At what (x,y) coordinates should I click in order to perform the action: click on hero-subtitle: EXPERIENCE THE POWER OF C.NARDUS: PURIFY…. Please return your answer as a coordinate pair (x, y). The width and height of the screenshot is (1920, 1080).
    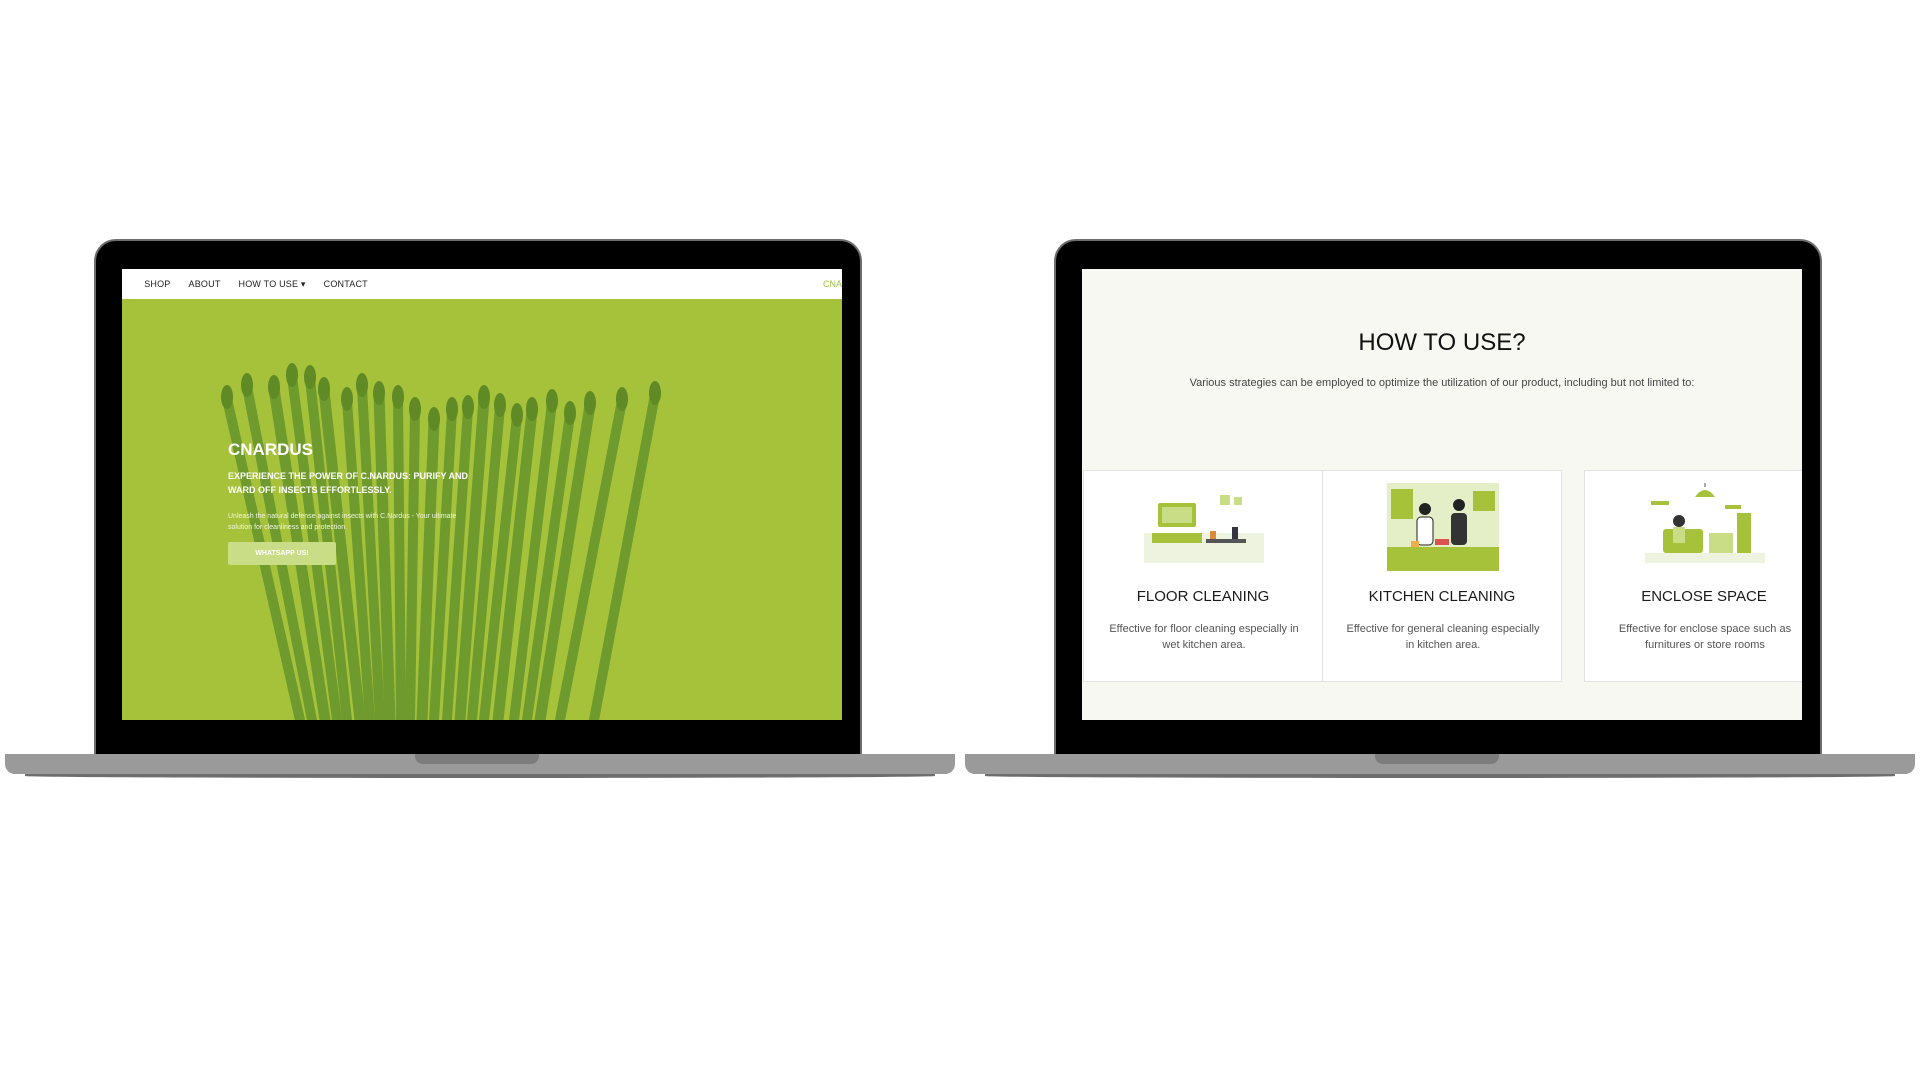
    Looking at the image, I should click on (348, 483).